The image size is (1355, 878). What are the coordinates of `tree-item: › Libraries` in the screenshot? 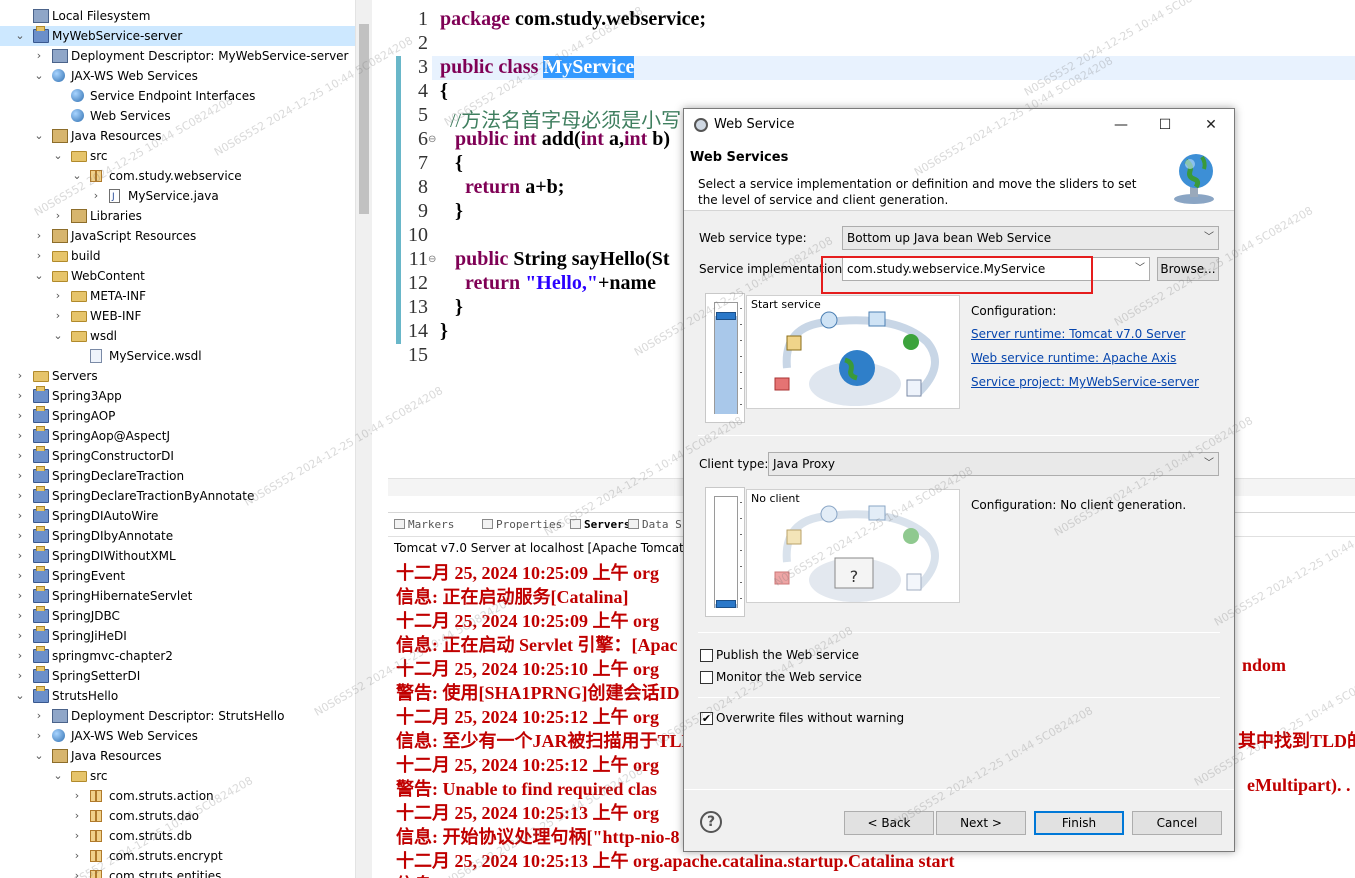 It's located at (177, 216).